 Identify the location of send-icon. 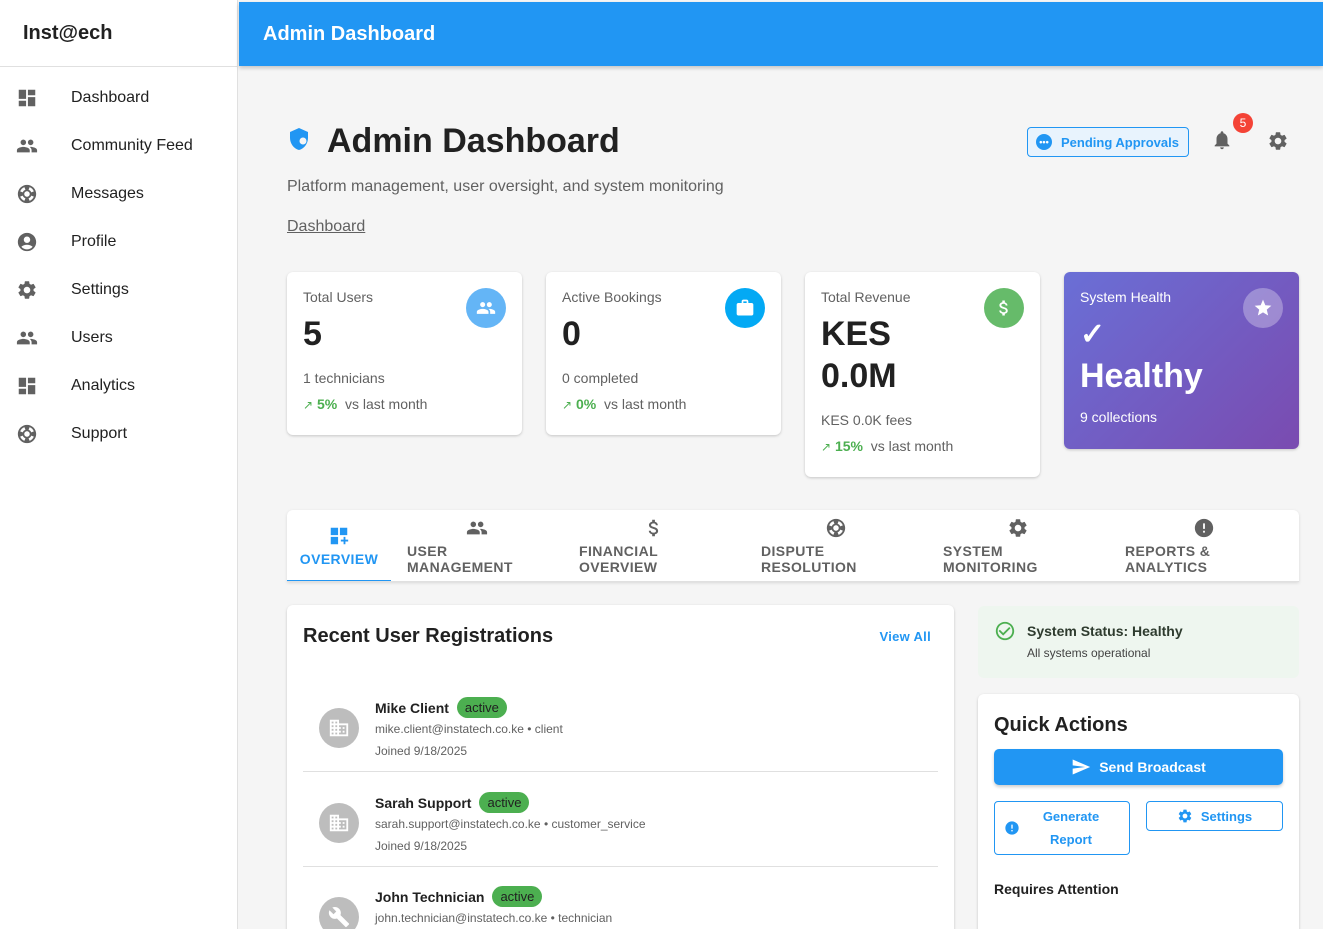
(1081, 767).